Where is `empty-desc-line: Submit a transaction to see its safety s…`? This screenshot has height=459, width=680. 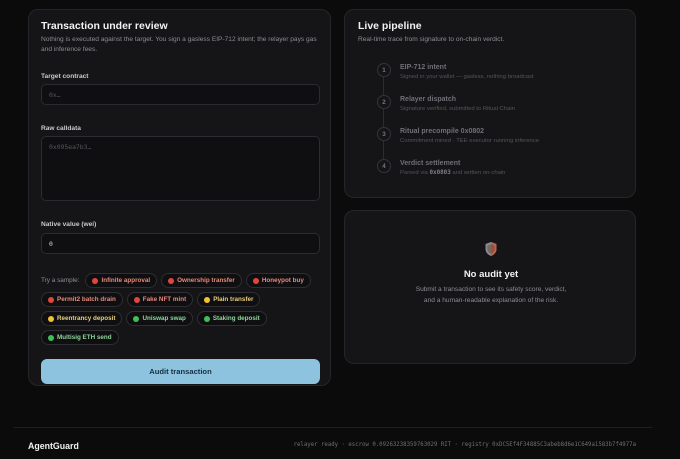 empty-desc-line: Submit a transaction to see its safety s… is located at coordinates (491, 289).